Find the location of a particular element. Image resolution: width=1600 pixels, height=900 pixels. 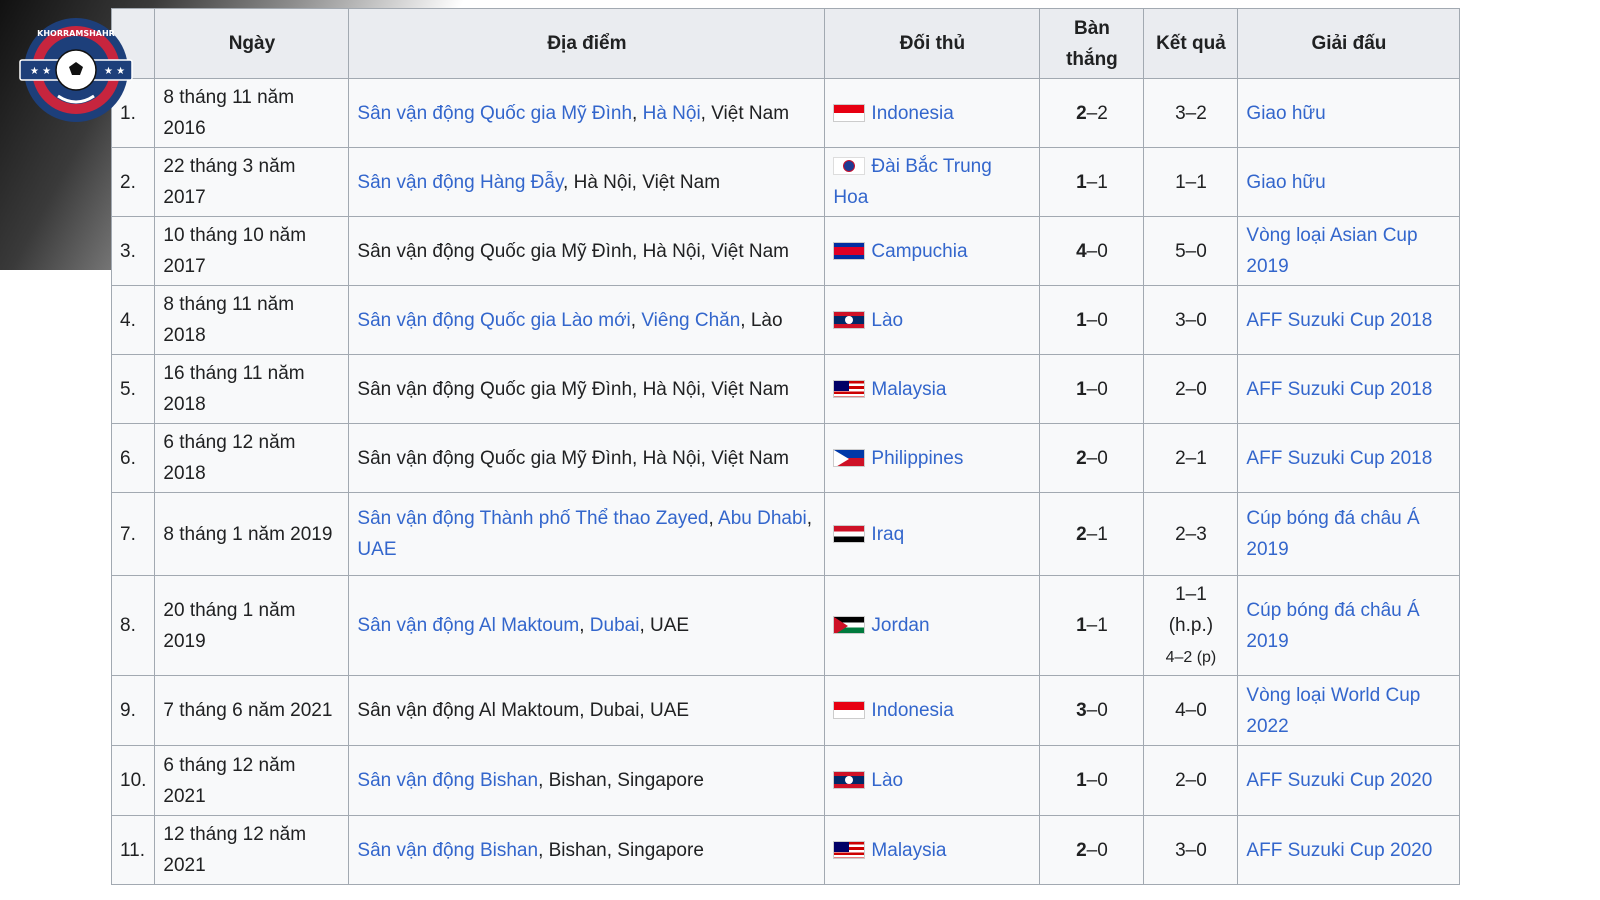

result-score: 2–0 is located at coordinates (1191, 389).